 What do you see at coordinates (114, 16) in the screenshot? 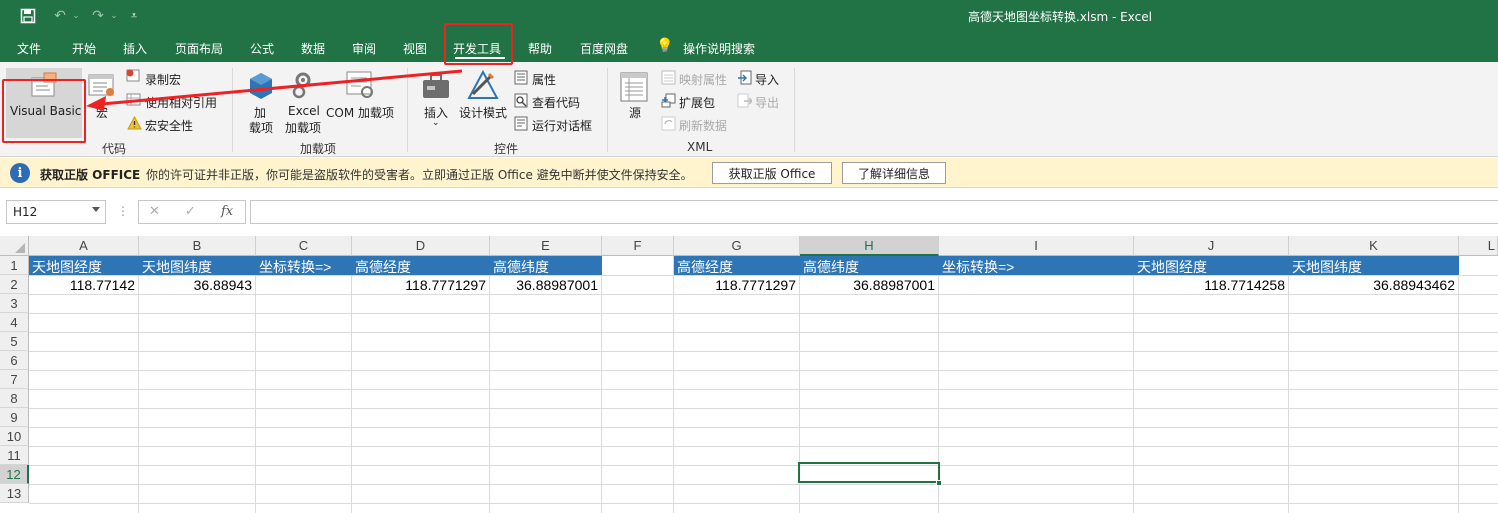
I see `redo-dropdown-icon: ⌄` at bounding box center [114, 16].